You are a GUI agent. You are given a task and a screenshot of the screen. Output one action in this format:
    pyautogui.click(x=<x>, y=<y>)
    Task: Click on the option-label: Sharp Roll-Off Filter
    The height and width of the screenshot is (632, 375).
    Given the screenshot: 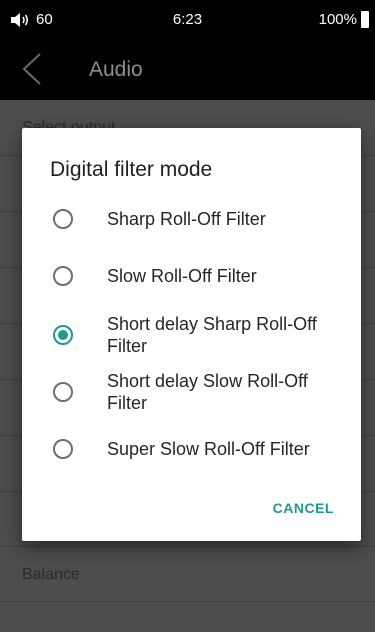 What is the action you would take?
    pyautogui.click(x=186, y=219)
    